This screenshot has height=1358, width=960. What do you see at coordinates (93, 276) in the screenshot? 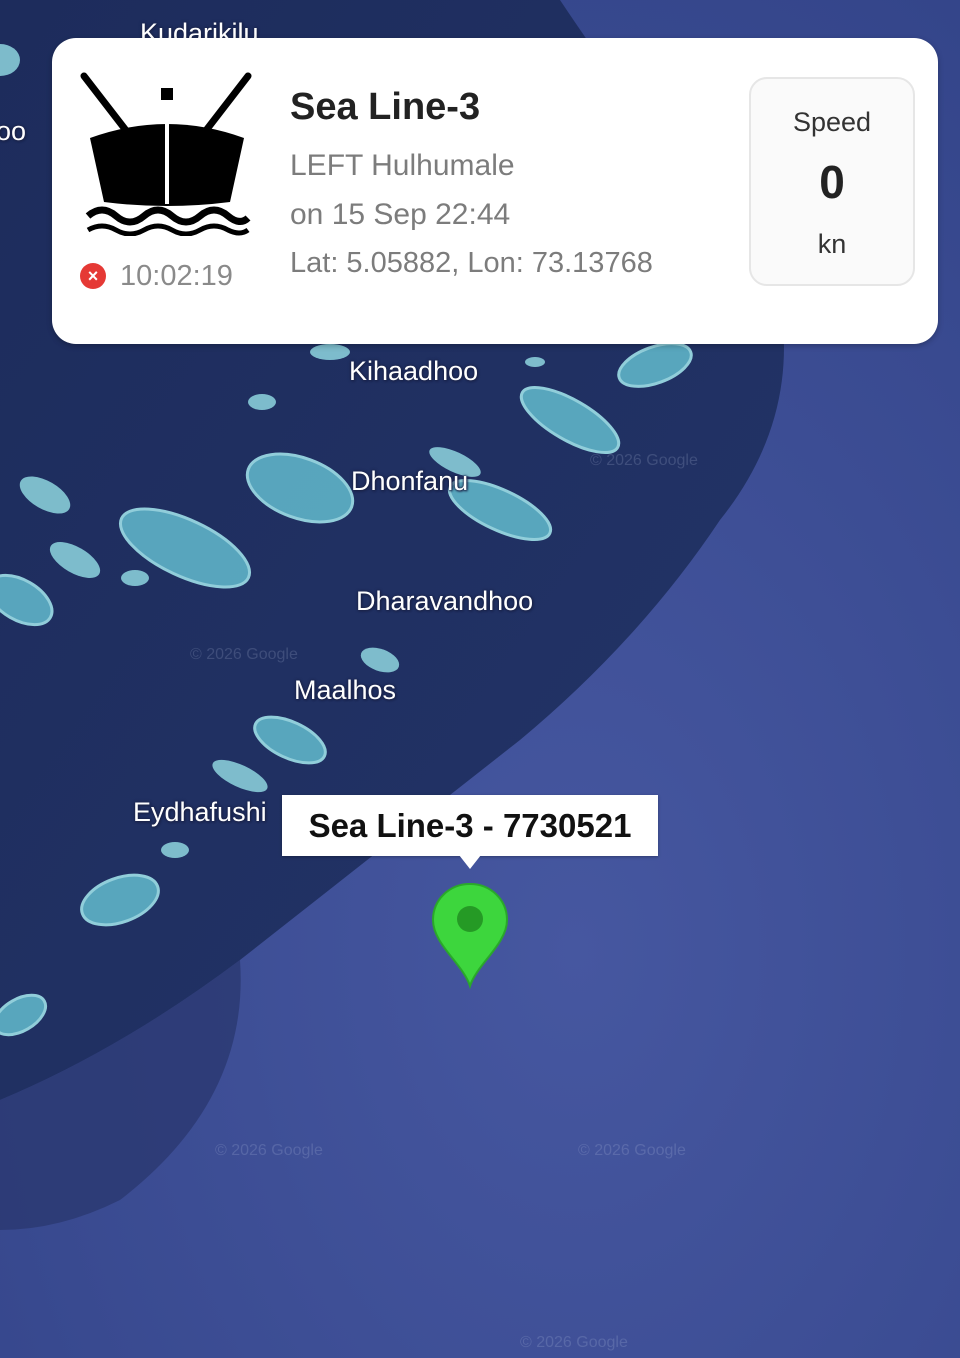
I see `x-circle-icon: ×` at bounding box center [93, 276].